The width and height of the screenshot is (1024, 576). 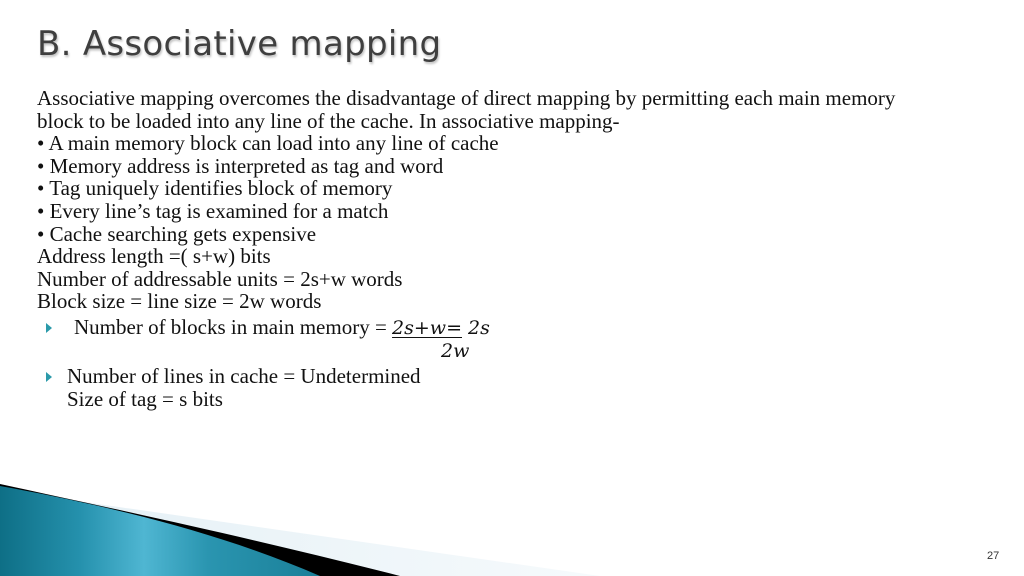 What do you see at coordinates (145, 398) in the screenshot?
I see `tag-size-line: Size of tag = s bits` at bounding box center [145, 398].